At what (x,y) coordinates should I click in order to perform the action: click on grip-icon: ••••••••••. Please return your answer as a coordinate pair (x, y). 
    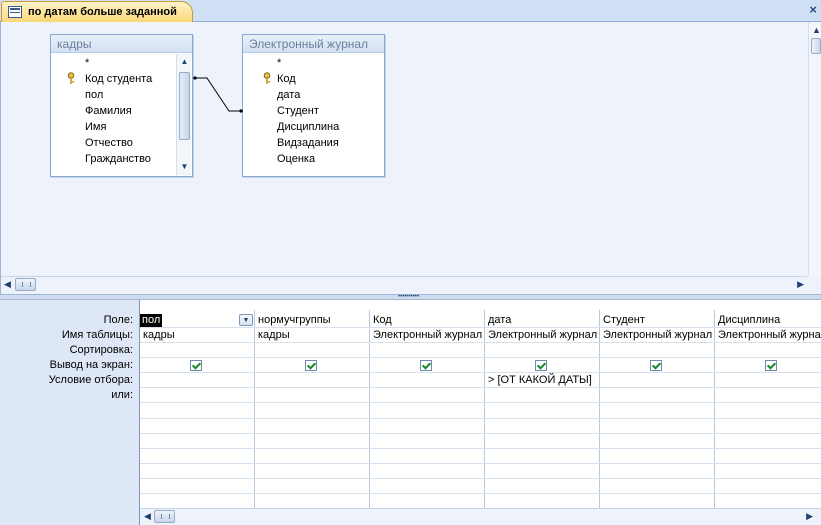
    Looking at the image, I should click on (408, 297).